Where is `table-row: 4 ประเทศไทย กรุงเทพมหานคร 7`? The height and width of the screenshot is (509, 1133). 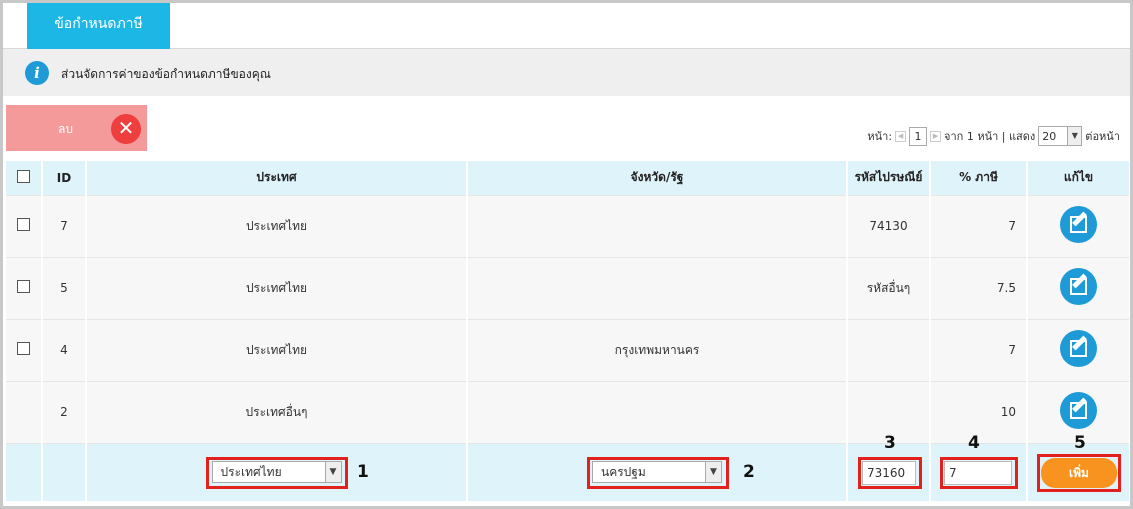 table-row: 4 ประเทศไทย กรุงเทพมหานคร 7 is located at coordinates (568, 349).